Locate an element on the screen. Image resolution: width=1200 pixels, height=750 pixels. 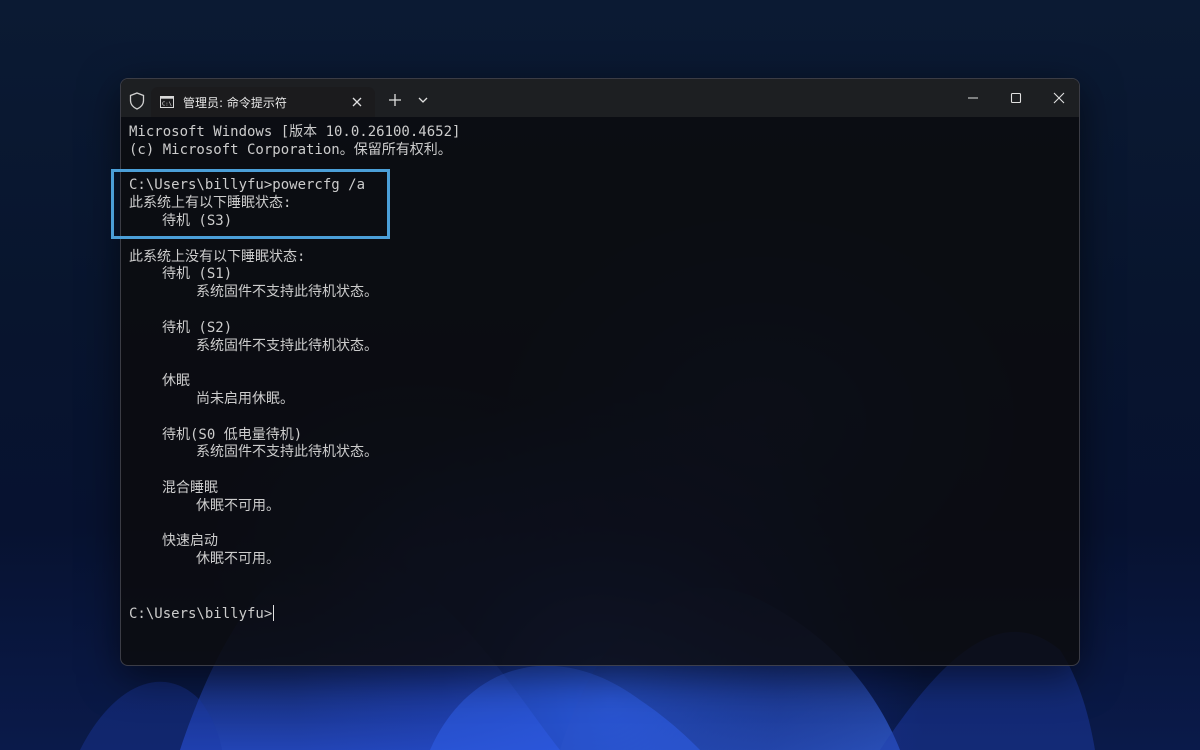
tab-title: 管理员: 命令提示符 is located at coordinates (235, 103).